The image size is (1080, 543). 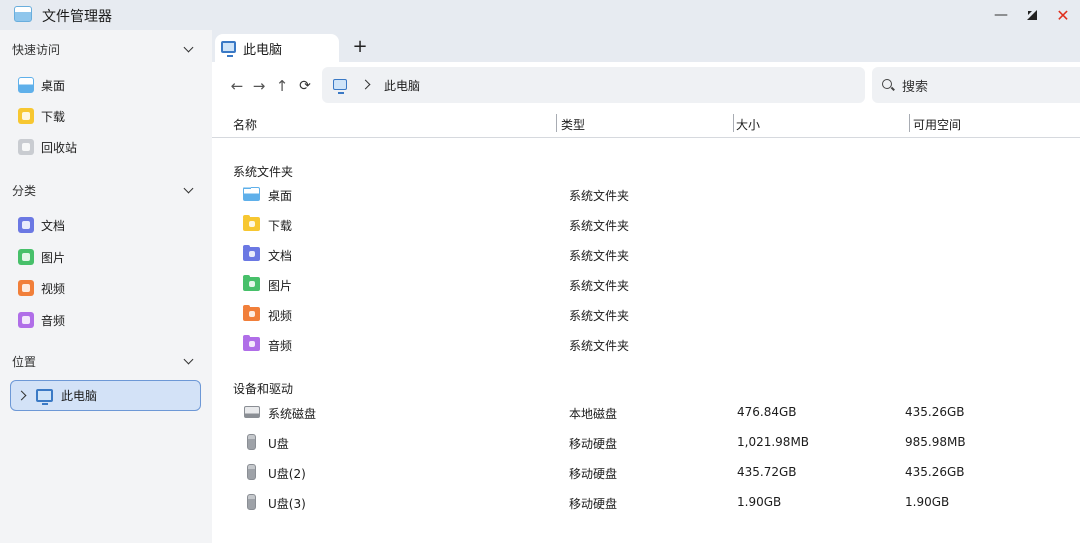 I want to click on column-header: 名称 类型 大小 可用空间, so click(x=646, y=123).